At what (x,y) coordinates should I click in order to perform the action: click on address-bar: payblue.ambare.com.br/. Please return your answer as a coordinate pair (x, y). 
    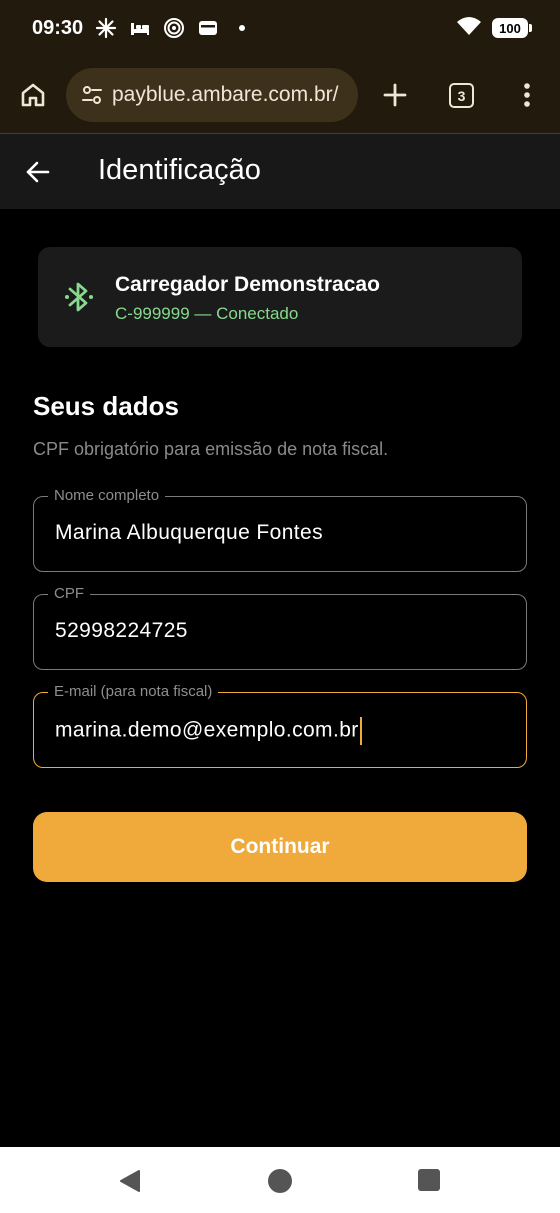
    Looking at the image, I should click on (212, 95).